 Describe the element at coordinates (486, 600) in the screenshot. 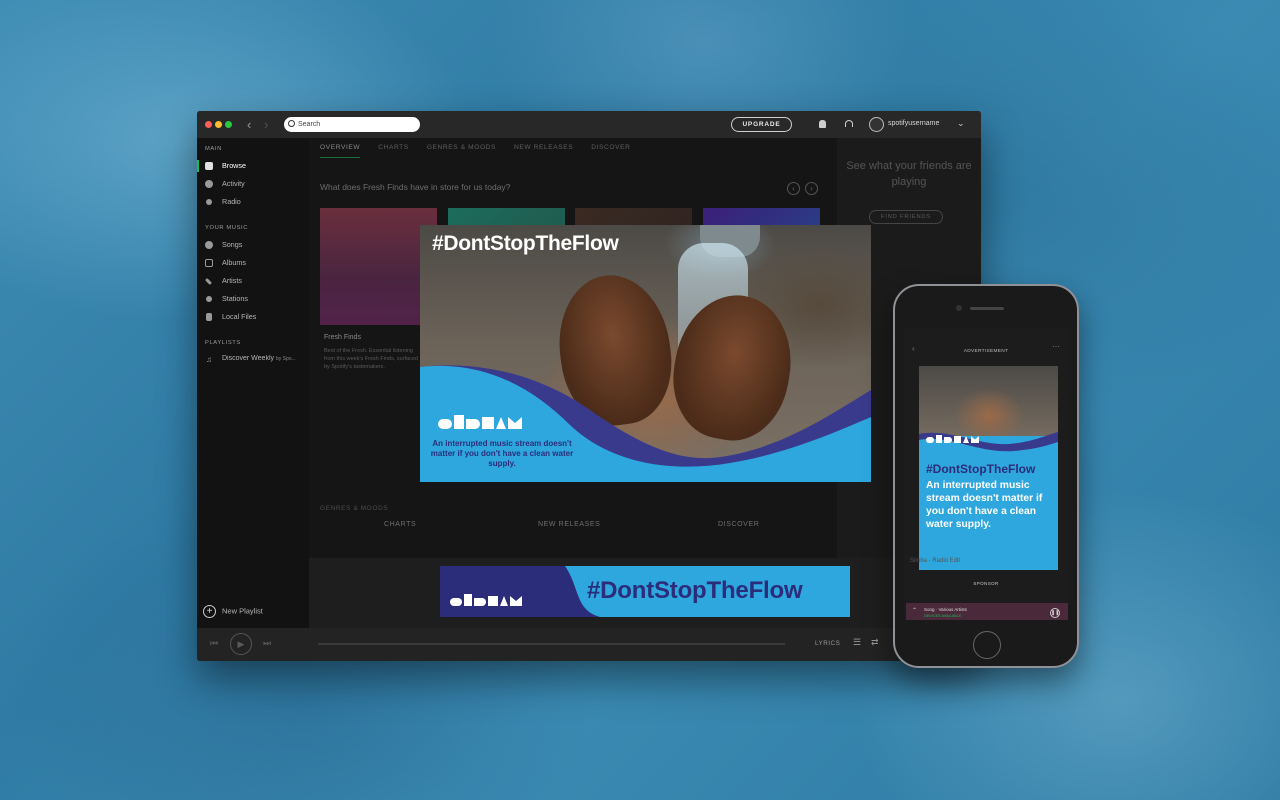

I see `banner-stream-logo` at that location.